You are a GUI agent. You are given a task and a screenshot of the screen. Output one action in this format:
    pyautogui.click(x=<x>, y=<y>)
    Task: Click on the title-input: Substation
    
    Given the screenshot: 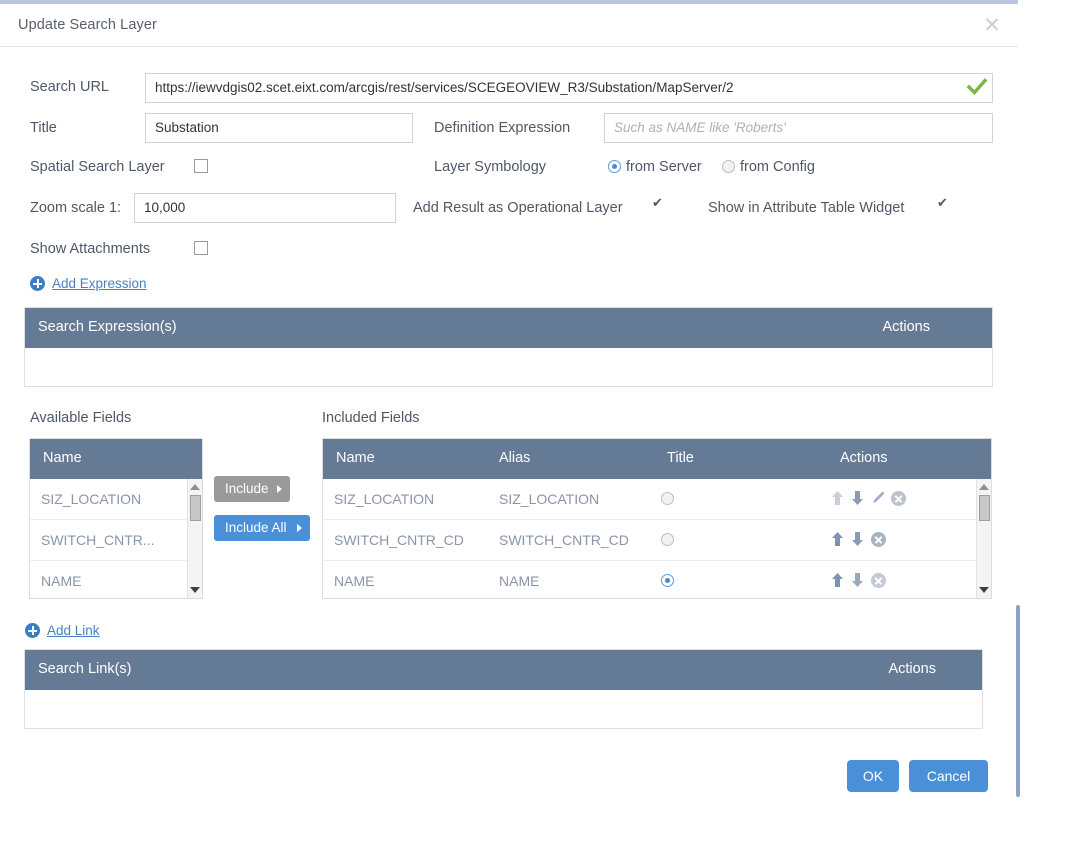 What is the action you would take?
    pyautogui.click(x=279, y=128)
    